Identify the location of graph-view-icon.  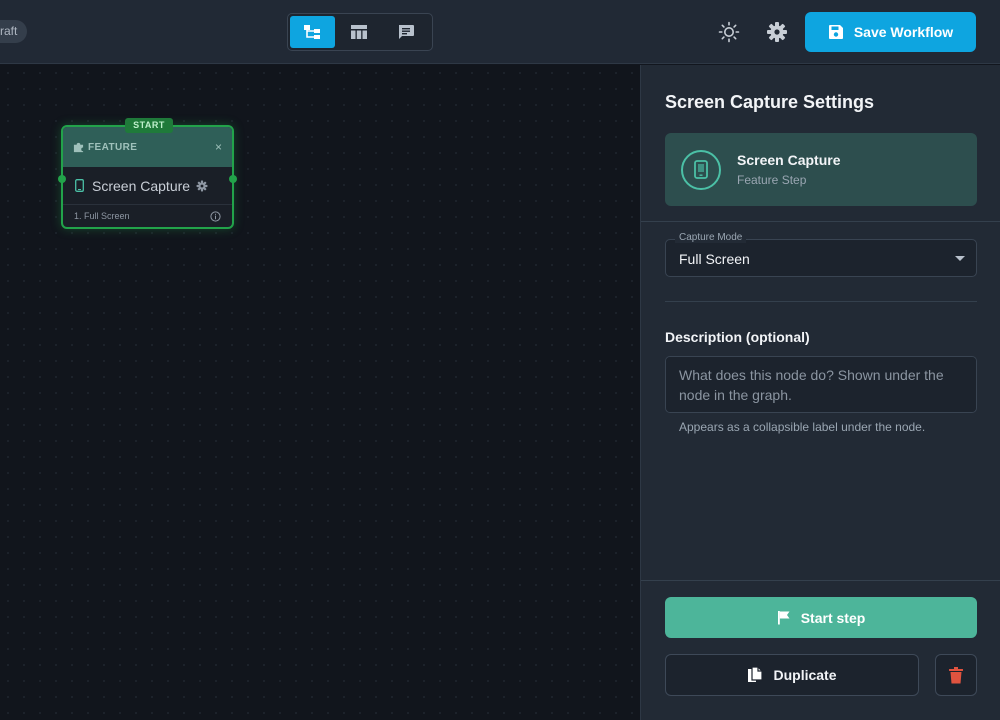
(312, 32).